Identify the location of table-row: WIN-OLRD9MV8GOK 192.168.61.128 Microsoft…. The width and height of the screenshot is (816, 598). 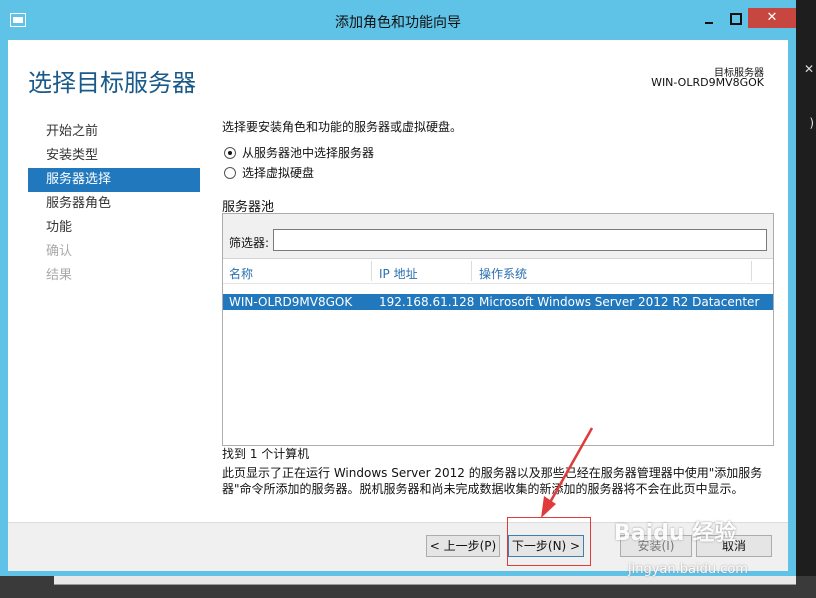
(498, 302).